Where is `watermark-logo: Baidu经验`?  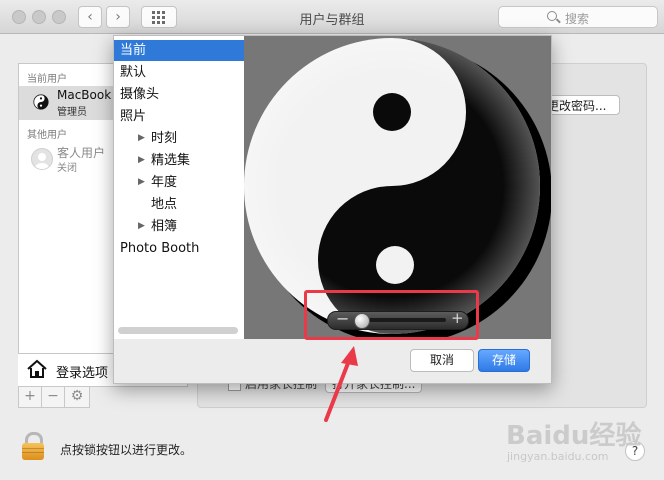
watermark-logo: Baidu经验 is located at coordinates (574, 436).